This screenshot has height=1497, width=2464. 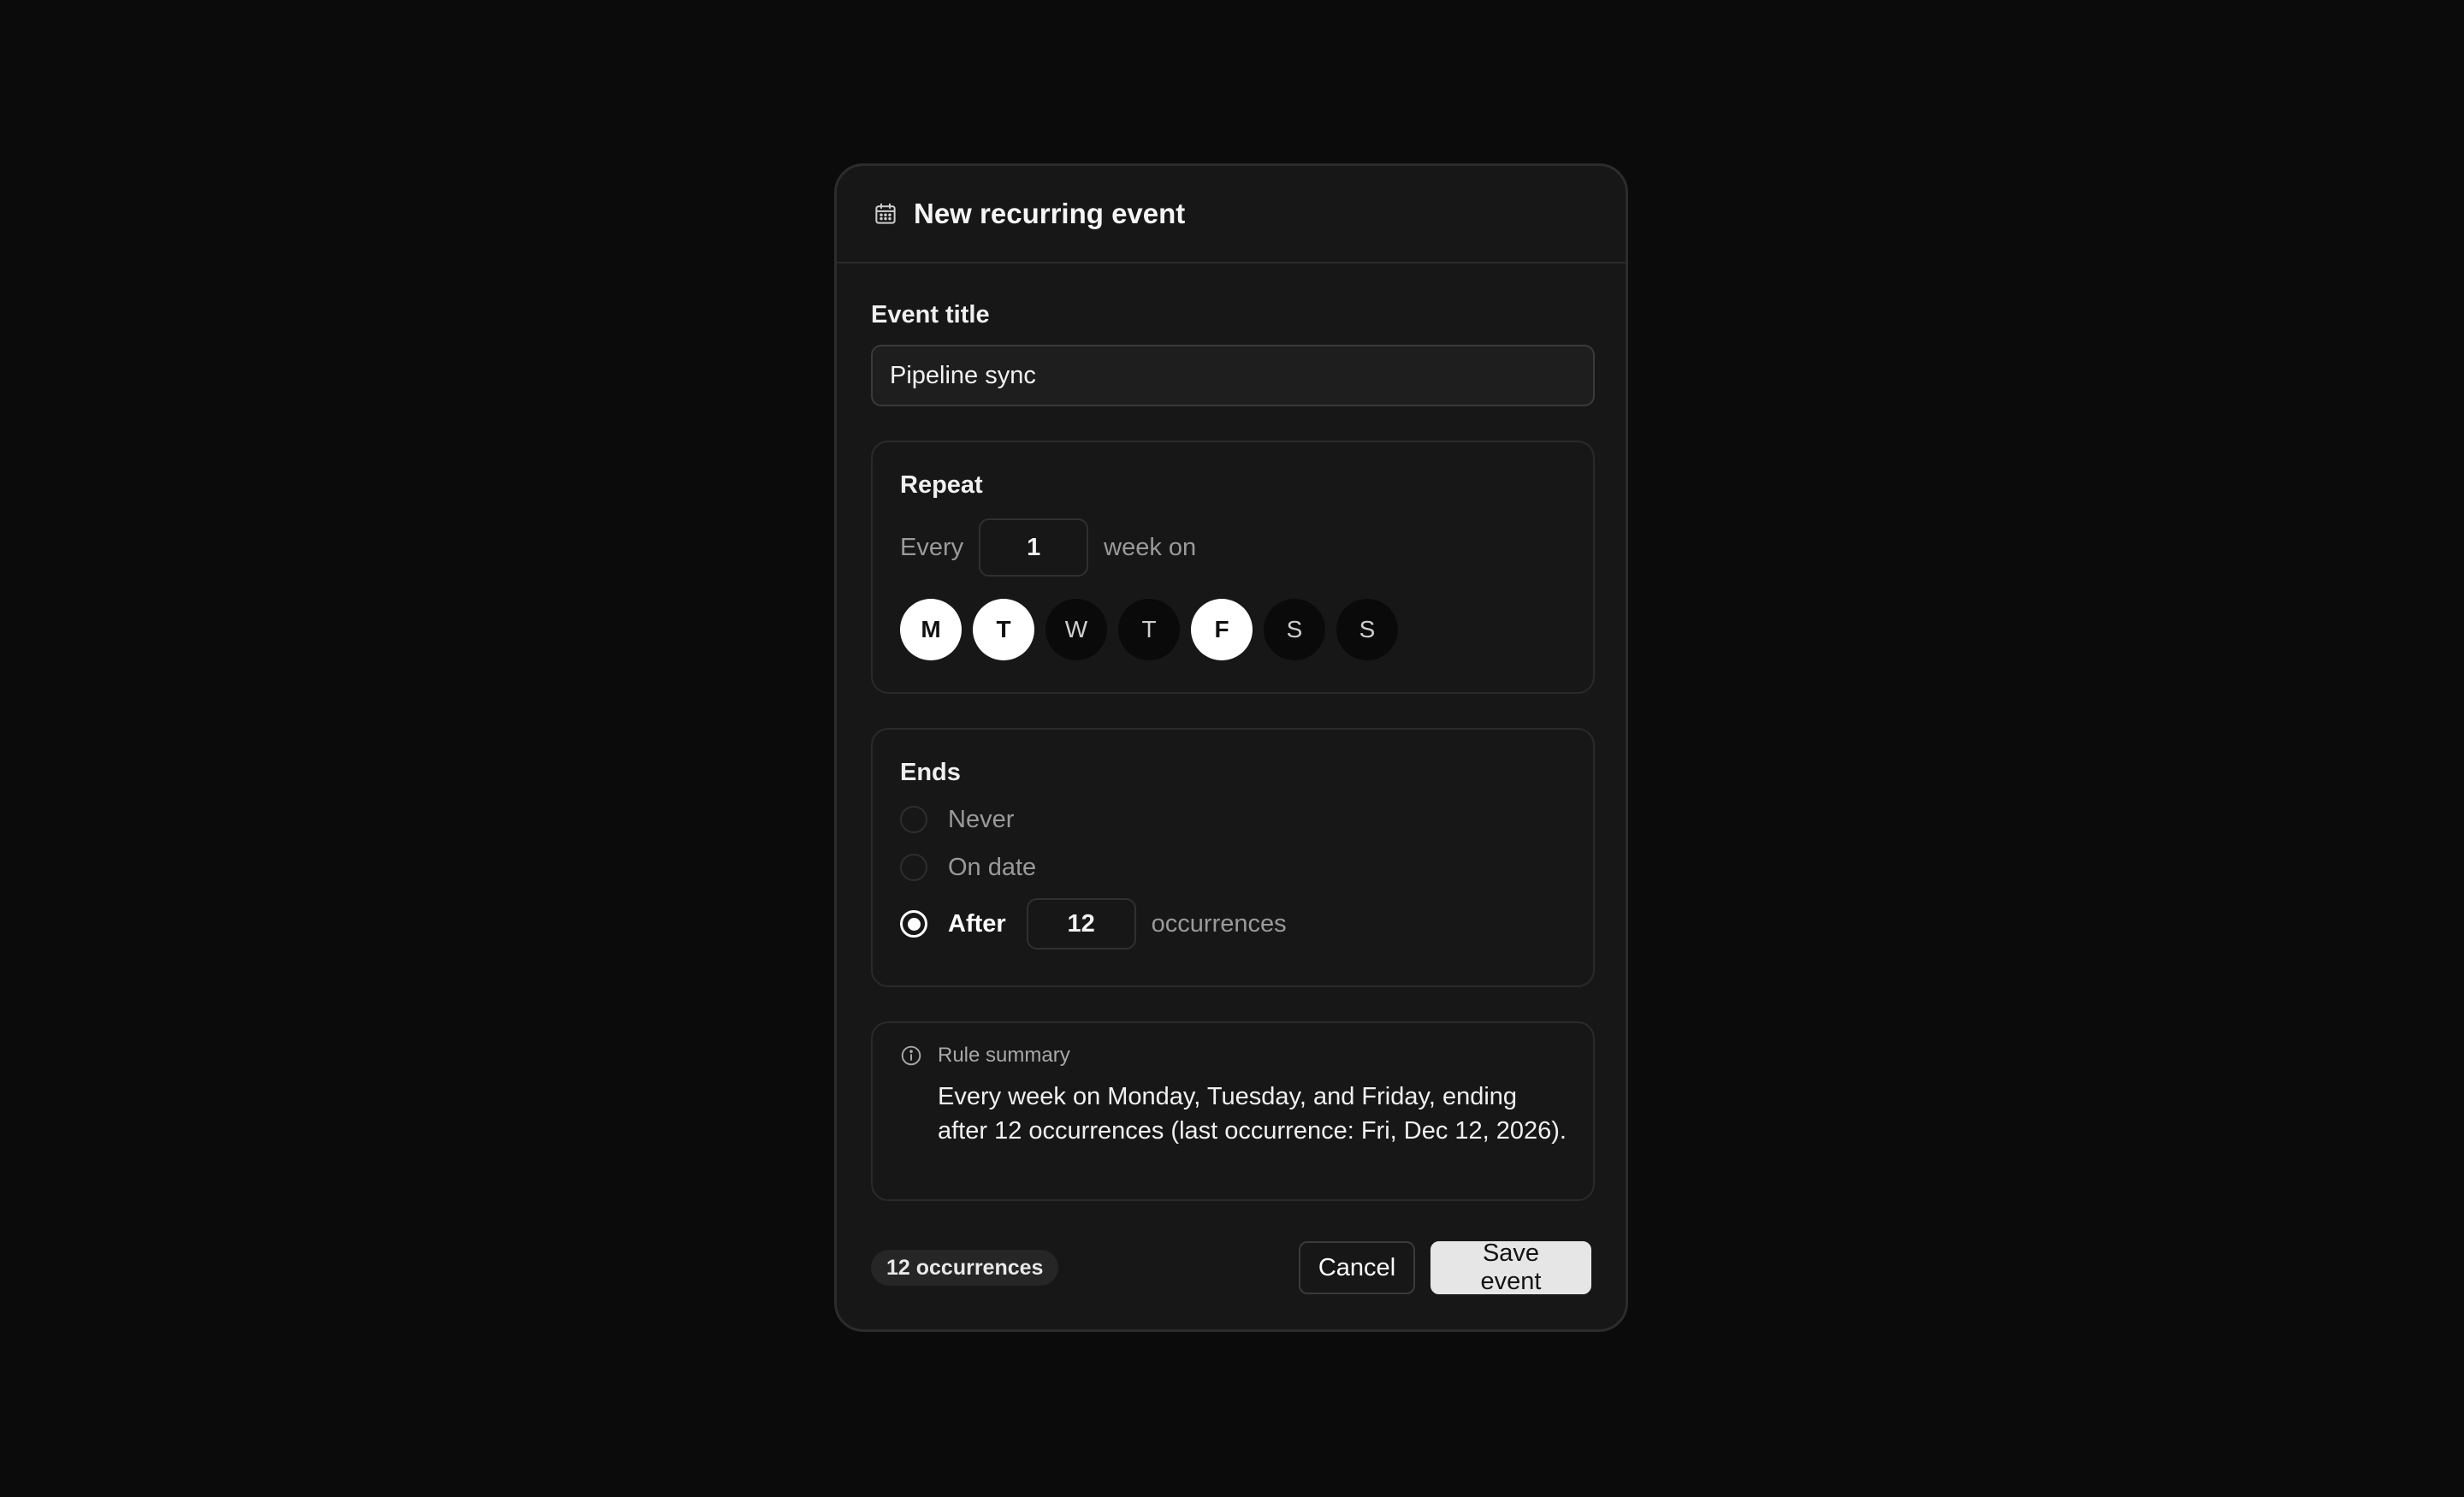 I want to click on day-toggle-thursday: T, so click(x=1149, y=629).